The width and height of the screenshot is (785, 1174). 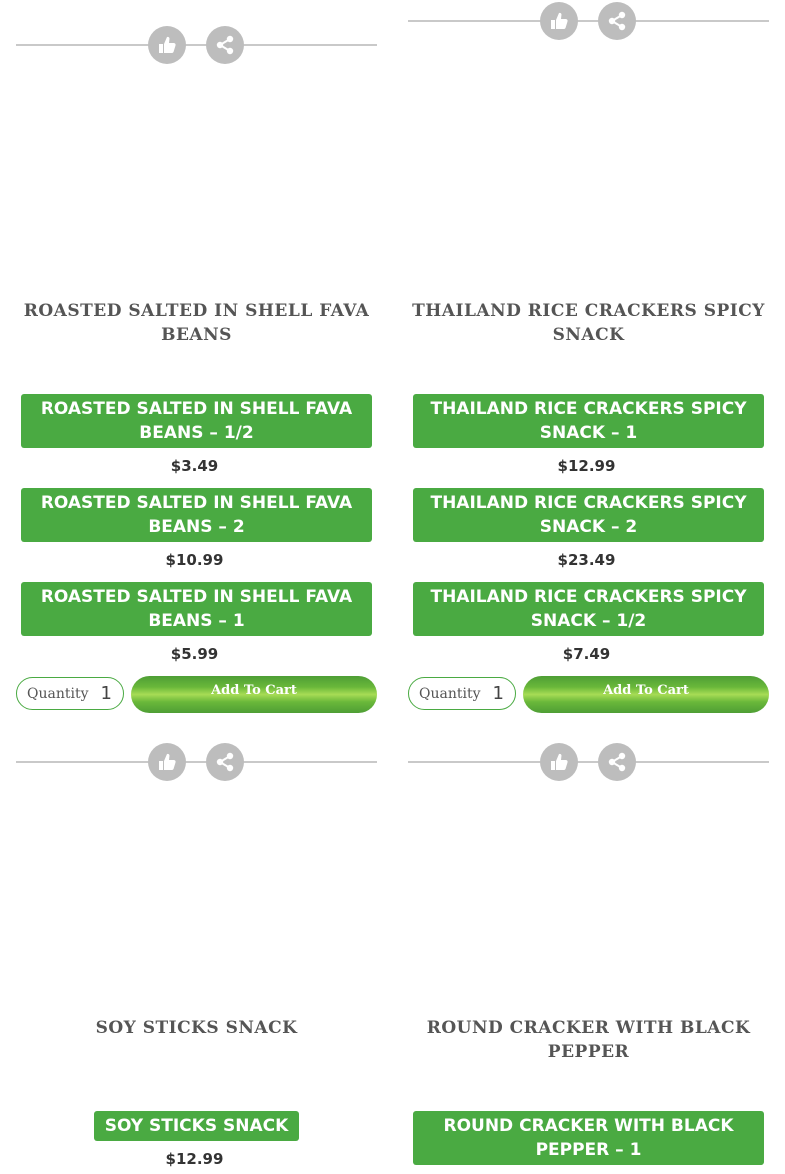 What do you see at coordinates (196, 1028) in the screenshot?
I see `product-title: SOY STICKS SNACK` at bounding box center [196, 1028].